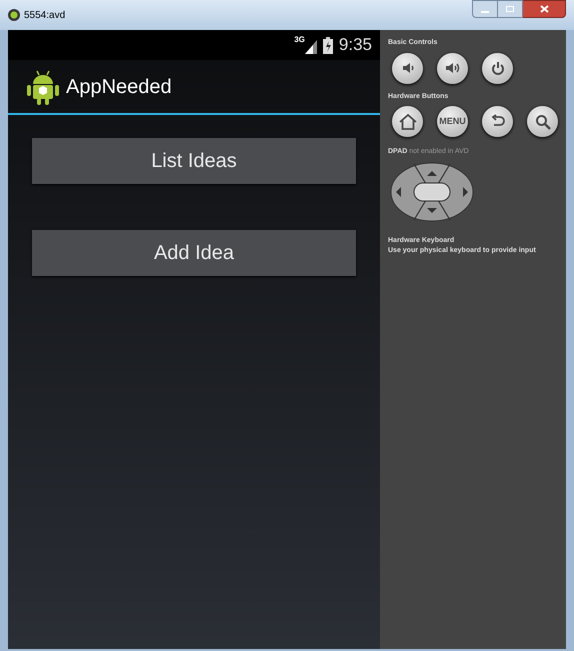 The width and height of the screenshot is (574, 651). I want to click on menu-button: MENU, so click(452, 121).